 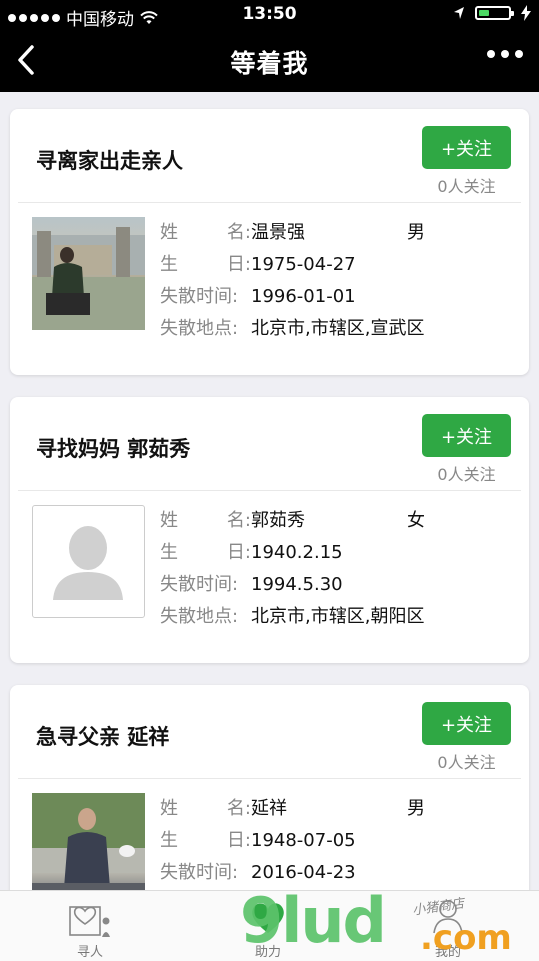 I want to click on birth-row: 生日: 1940.2.15, so click(x=292, y=553).